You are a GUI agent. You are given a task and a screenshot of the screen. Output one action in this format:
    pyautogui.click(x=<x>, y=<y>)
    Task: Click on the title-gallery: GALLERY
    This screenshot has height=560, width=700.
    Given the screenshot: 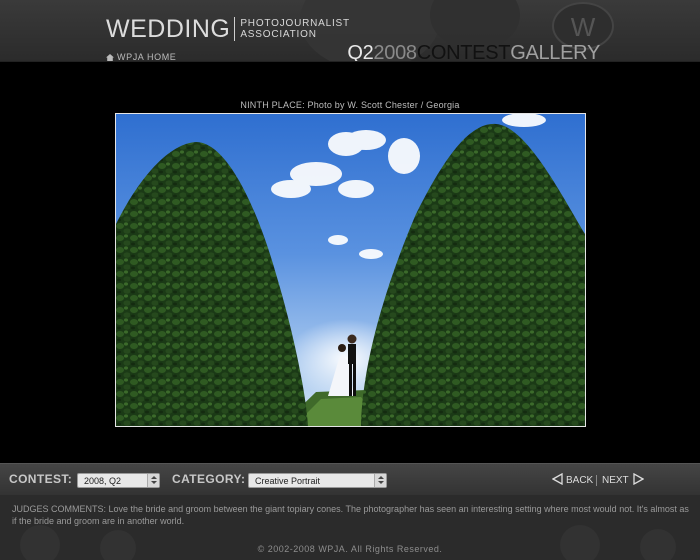 What is the action you would take?
    pyautogui.click(x=555, y=52)
    